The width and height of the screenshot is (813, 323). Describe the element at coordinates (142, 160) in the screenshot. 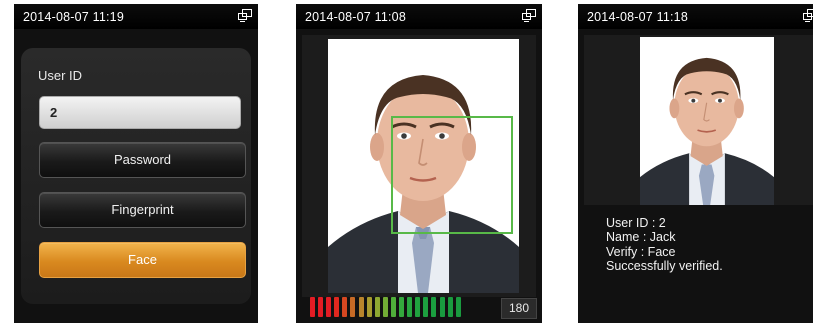

I see `password-button: Password` at that location.